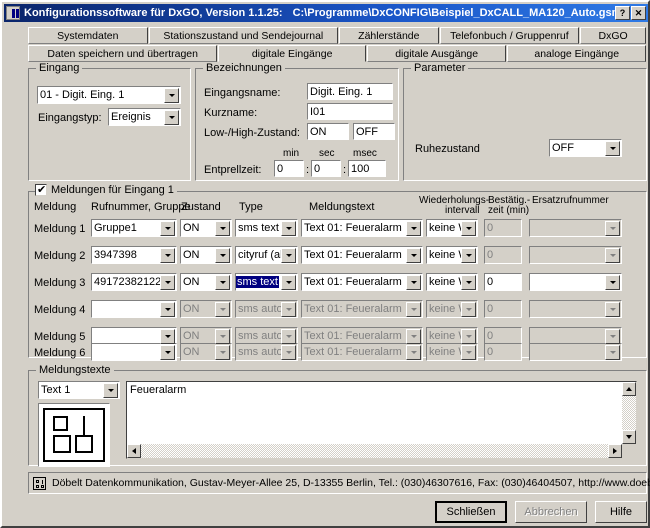 The image size is (650, 528). I want to click on low-zustand-value: ON, so click(318, 131).